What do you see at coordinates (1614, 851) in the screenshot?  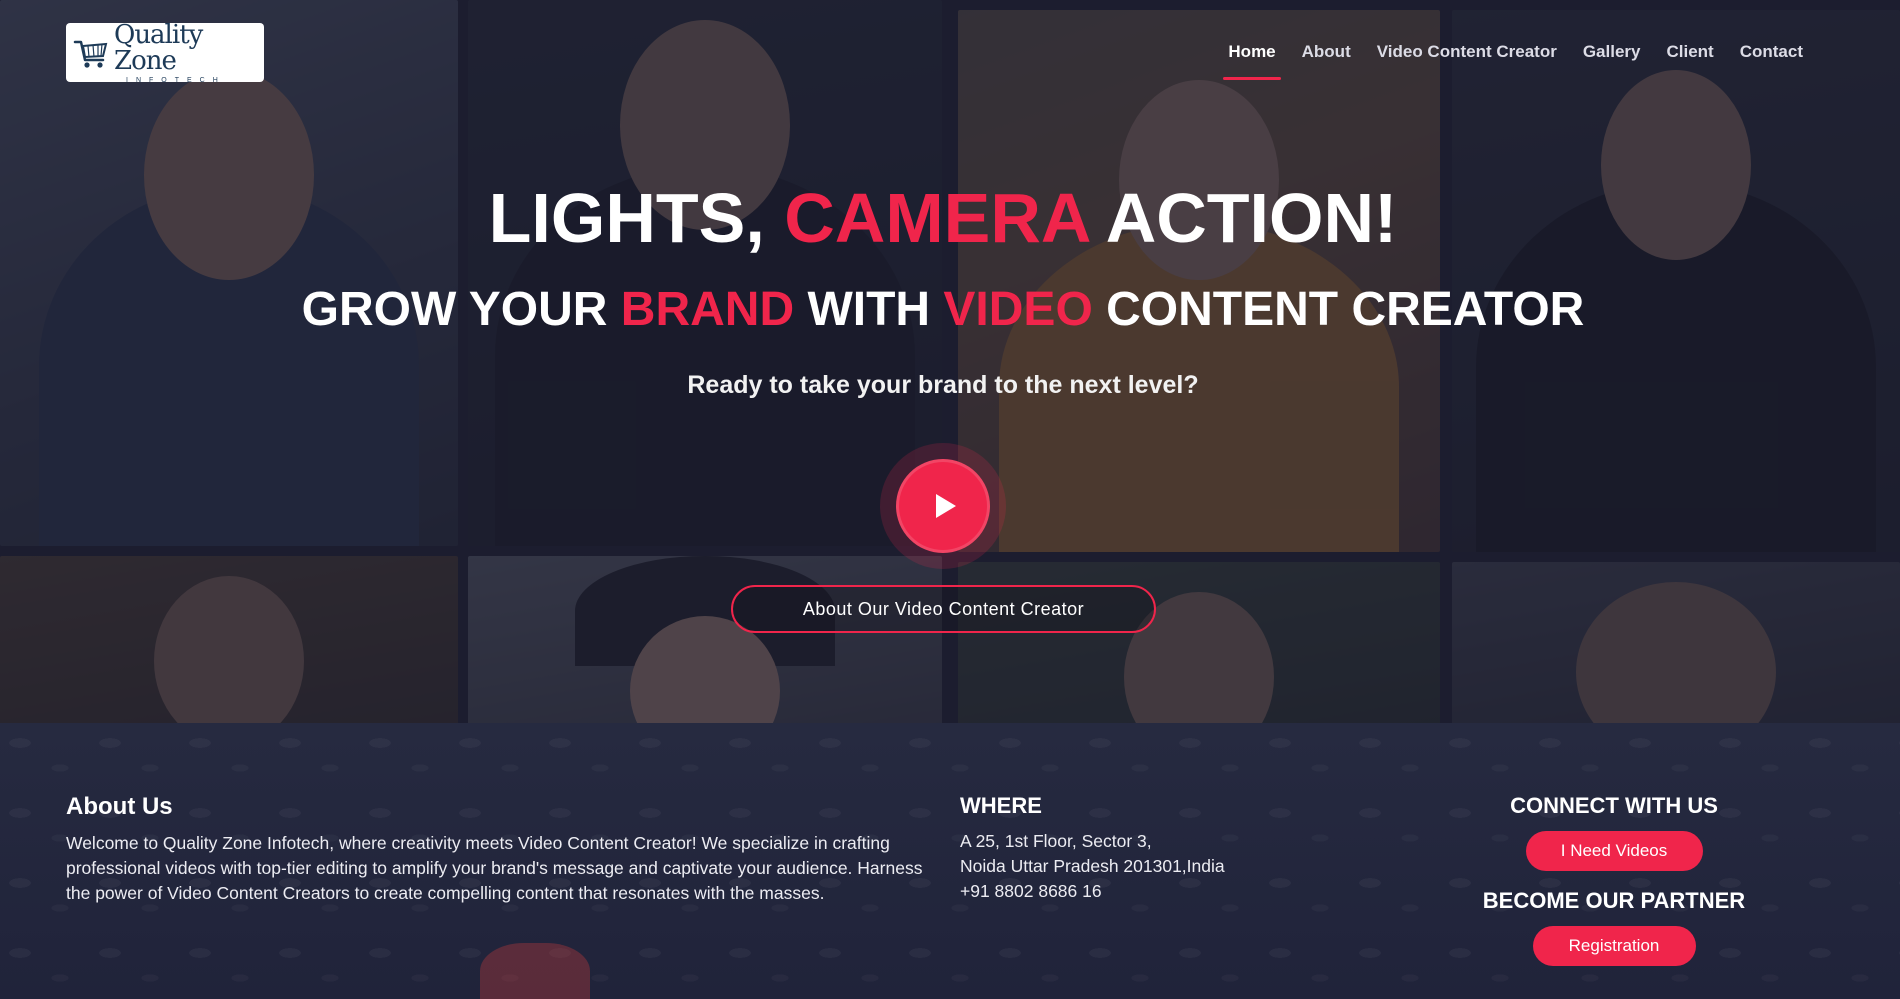 I see `i-need-videos-button: I Need Videos` at bounding box center [1614, 851].